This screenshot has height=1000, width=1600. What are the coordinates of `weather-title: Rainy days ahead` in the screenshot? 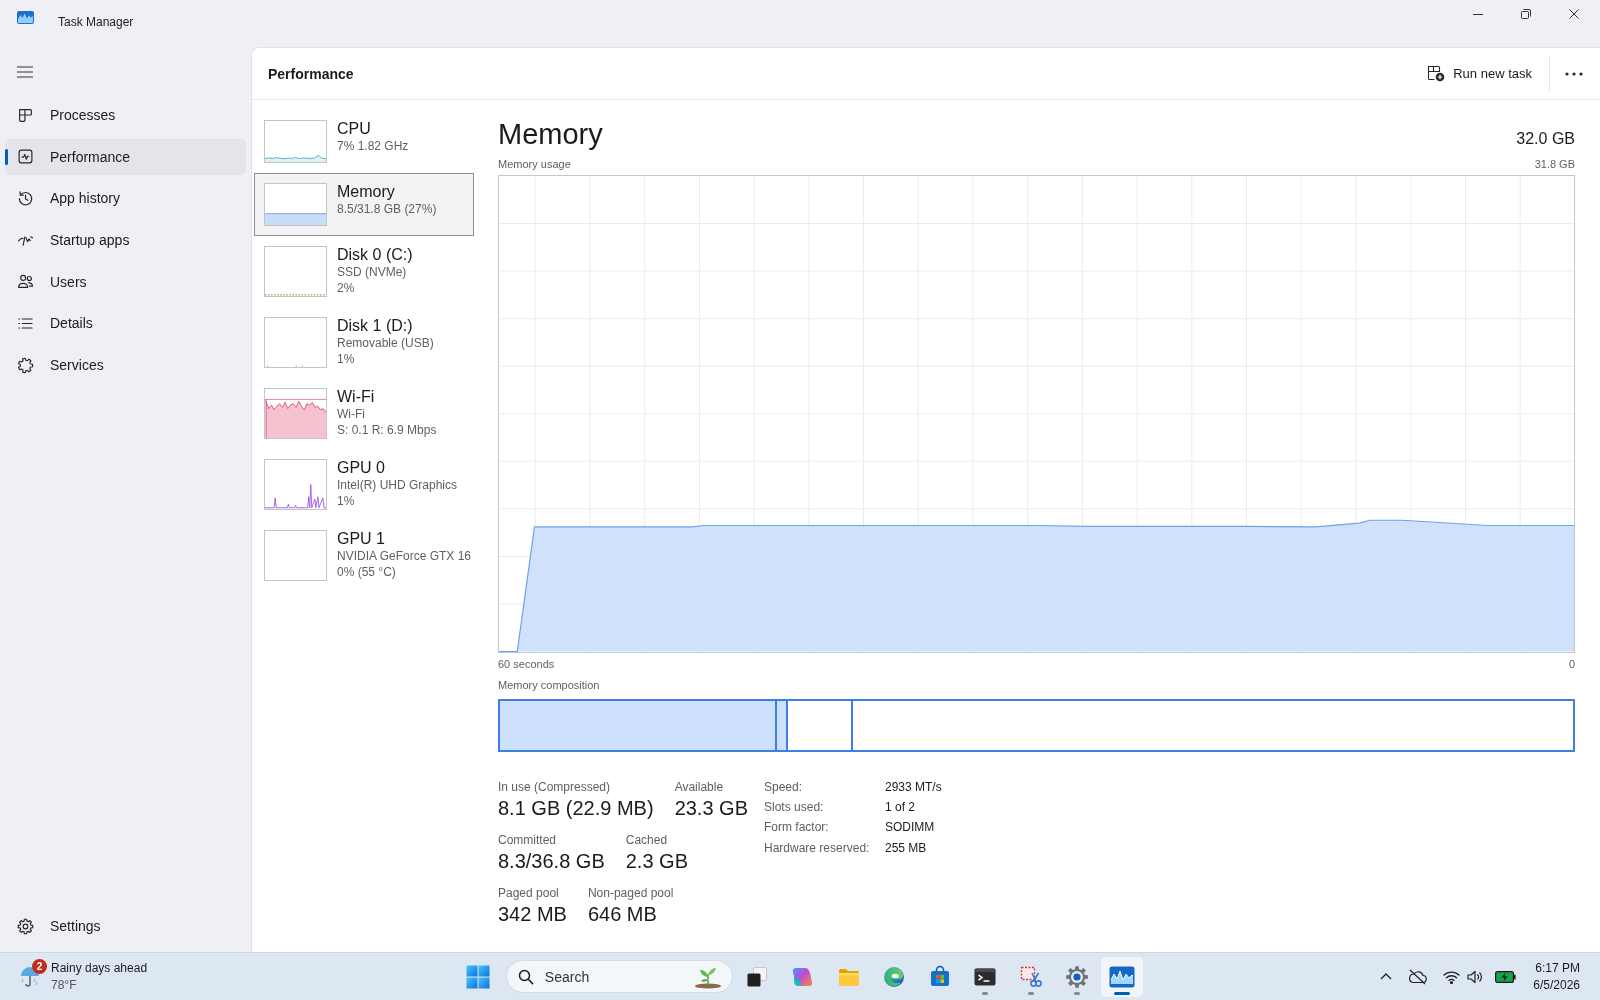 It's located at (99, 968).